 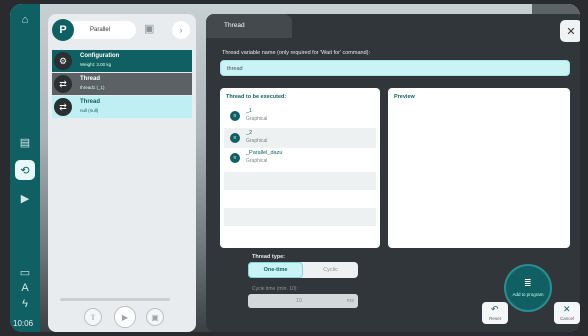 I want to click on export-icon: ⇪, so click(x=93, y=317).